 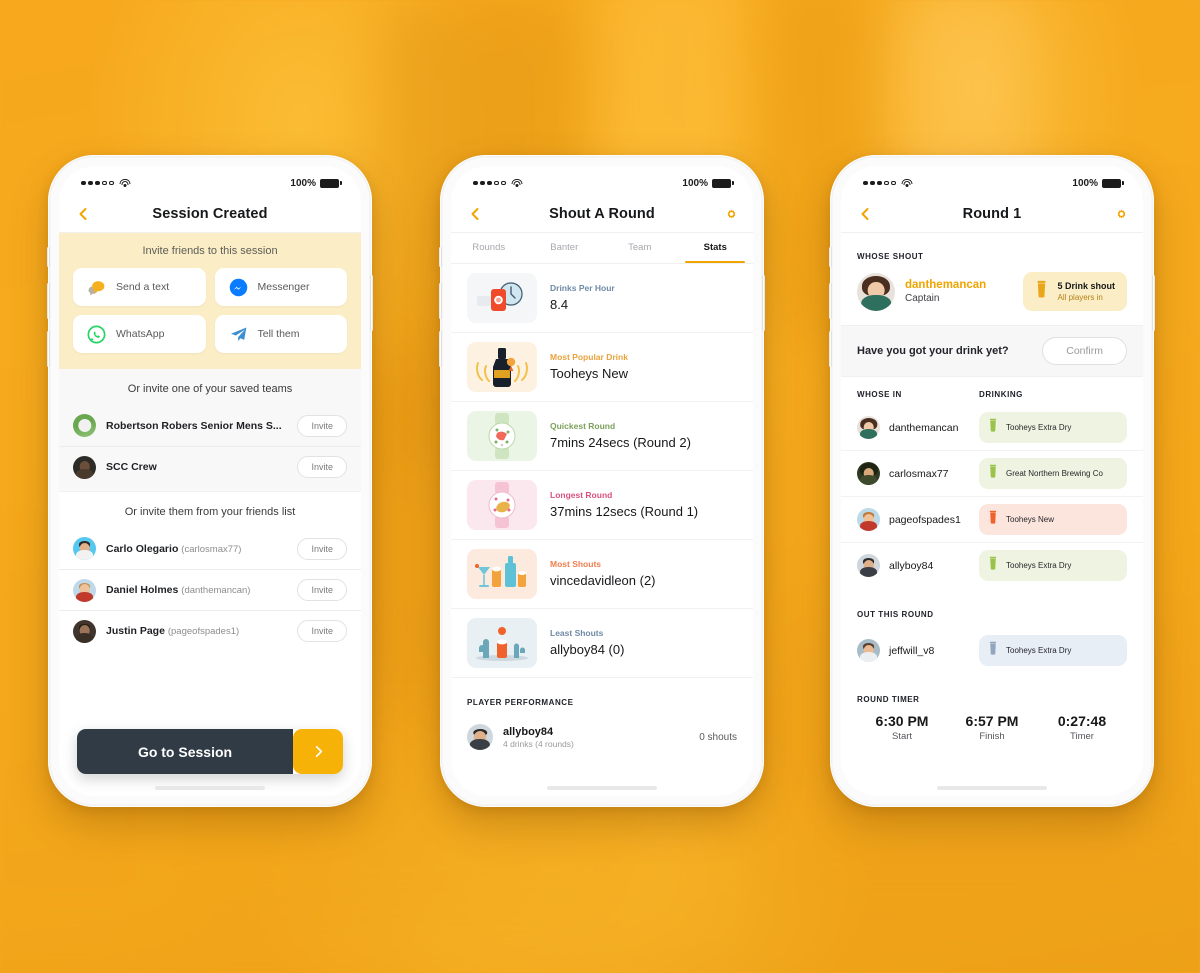 What do you see at coordinates (890, 256) in the screenshot?
I see `whose-shout-heading: WHOSE SHOUT` at bounding box center [890, 256].